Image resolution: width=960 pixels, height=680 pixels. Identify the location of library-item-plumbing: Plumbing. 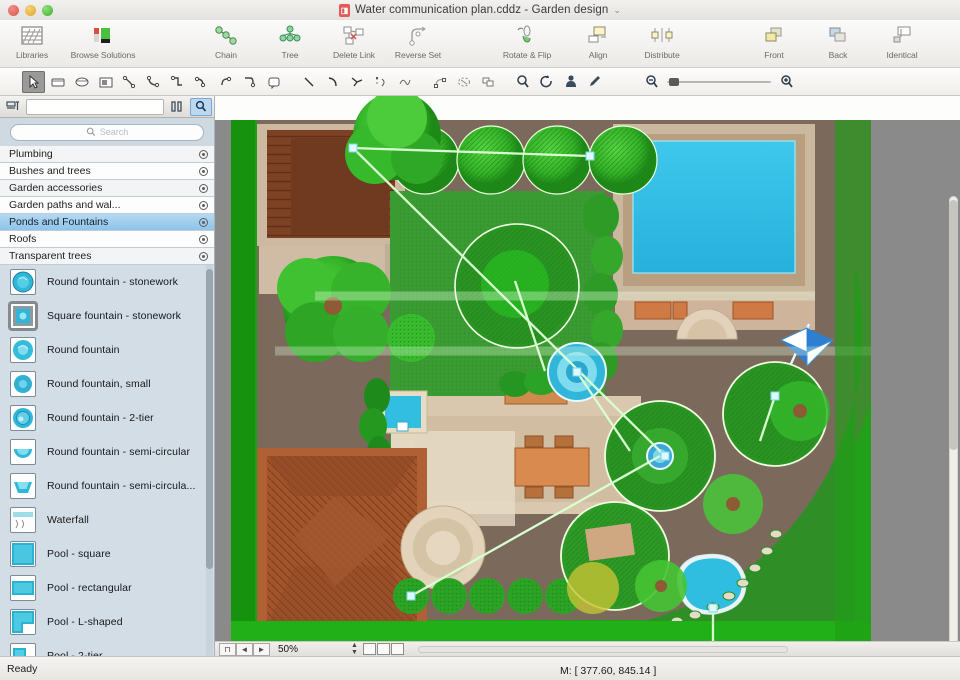
(107, 154).